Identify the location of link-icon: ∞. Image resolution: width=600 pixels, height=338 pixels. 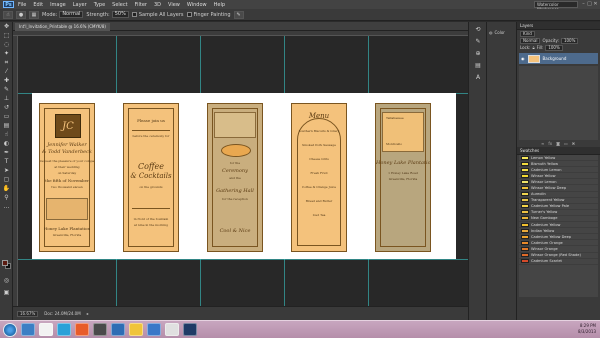
(542, 143).